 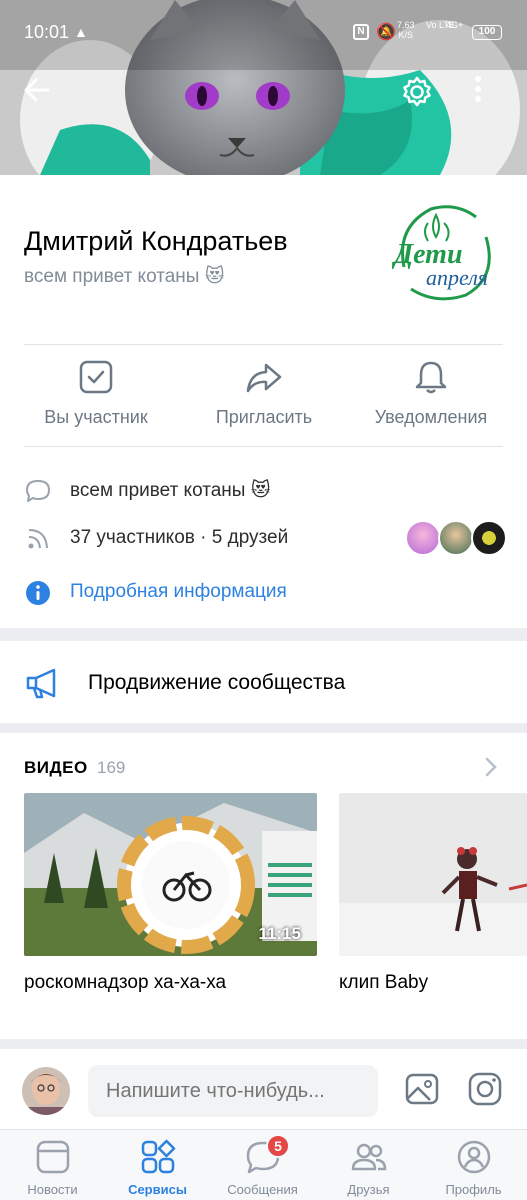 What do you see at coordinates (158, 1156) in the screenshot?
I see `services-grid-icon` at bounding box center [158, 1156].